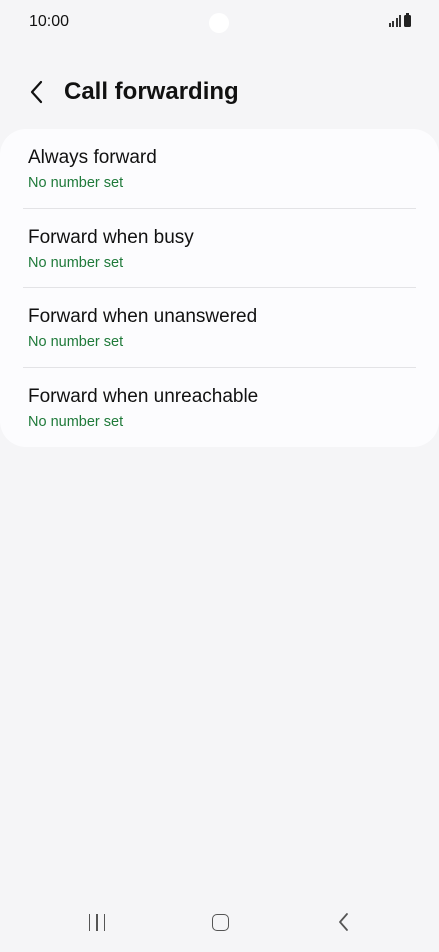 The width and height of the screenshot is (439, 952). I want to click on battery-icon, so click(407, 20).